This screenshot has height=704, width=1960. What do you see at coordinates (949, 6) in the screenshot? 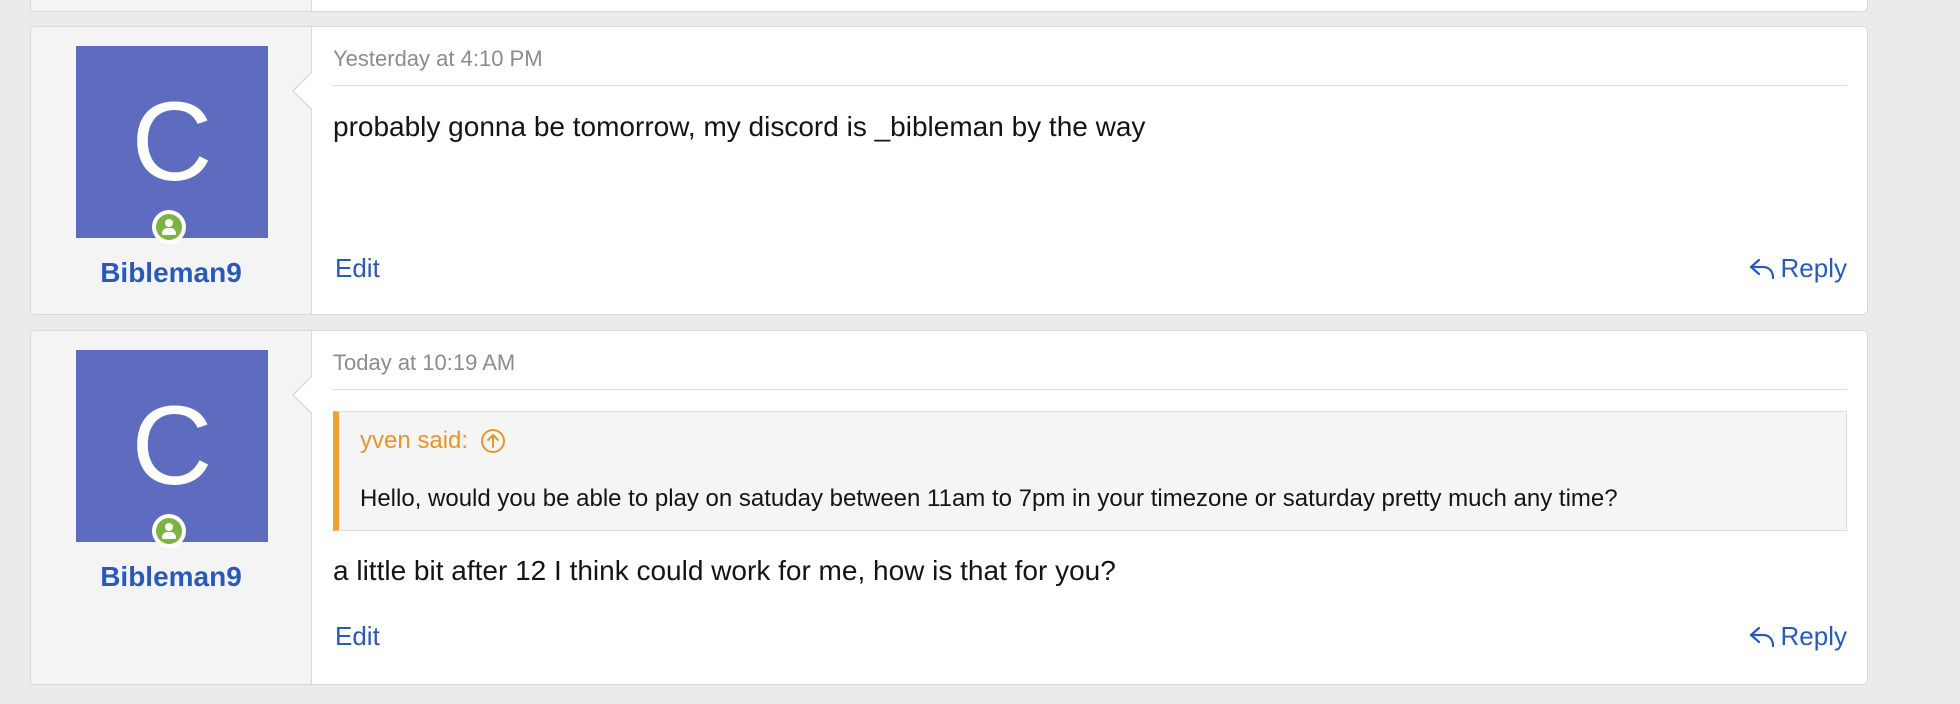
I see `previous-post` at bounding box center [949, 6].